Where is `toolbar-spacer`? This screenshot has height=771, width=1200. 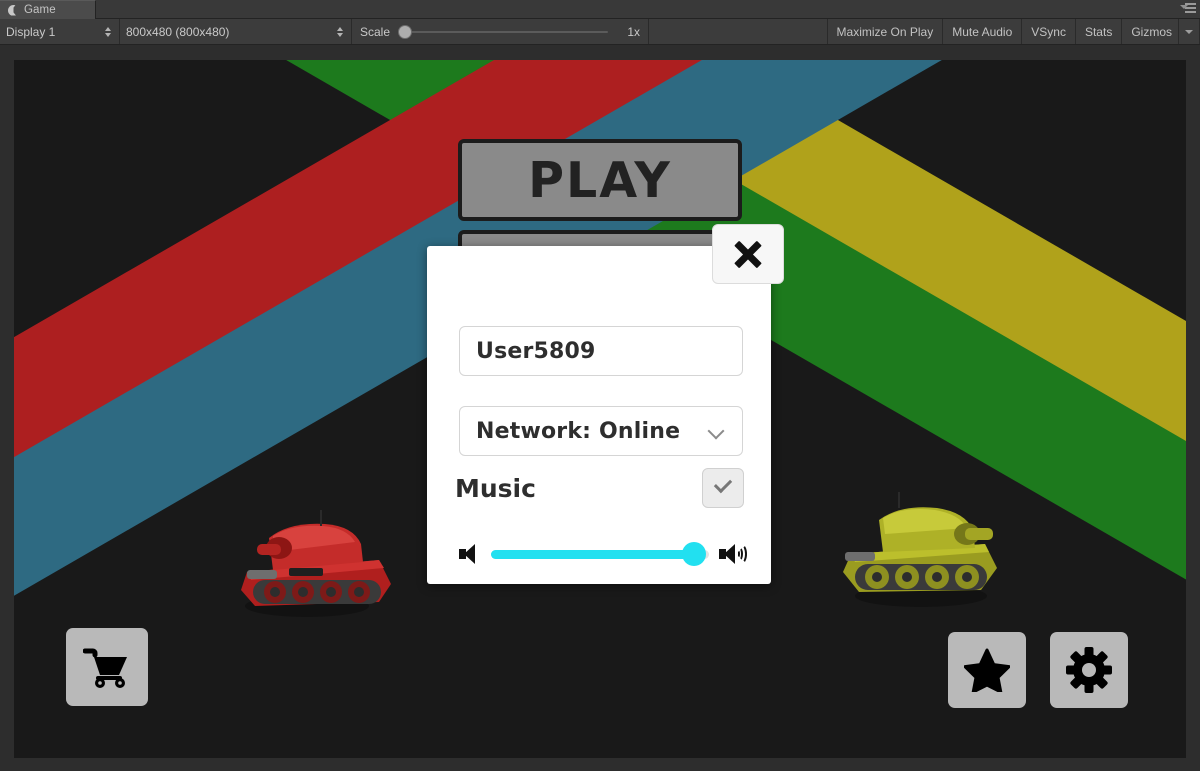
toolbar-spacer is located at coordinates (738, 31).